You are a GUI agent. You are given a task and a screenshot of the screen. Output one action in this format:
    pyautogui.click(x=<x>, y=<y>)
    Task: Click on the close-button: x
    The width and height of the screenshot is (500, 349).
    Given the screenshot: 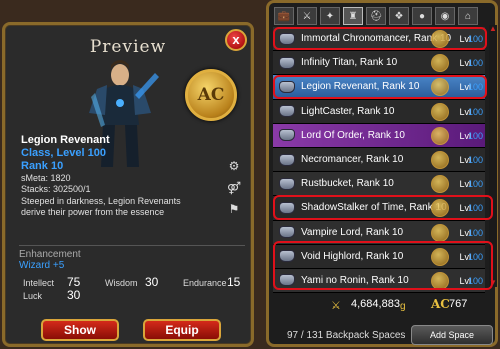 What is the action you would take?
    pyautogui.click(x=236, y=40)
    